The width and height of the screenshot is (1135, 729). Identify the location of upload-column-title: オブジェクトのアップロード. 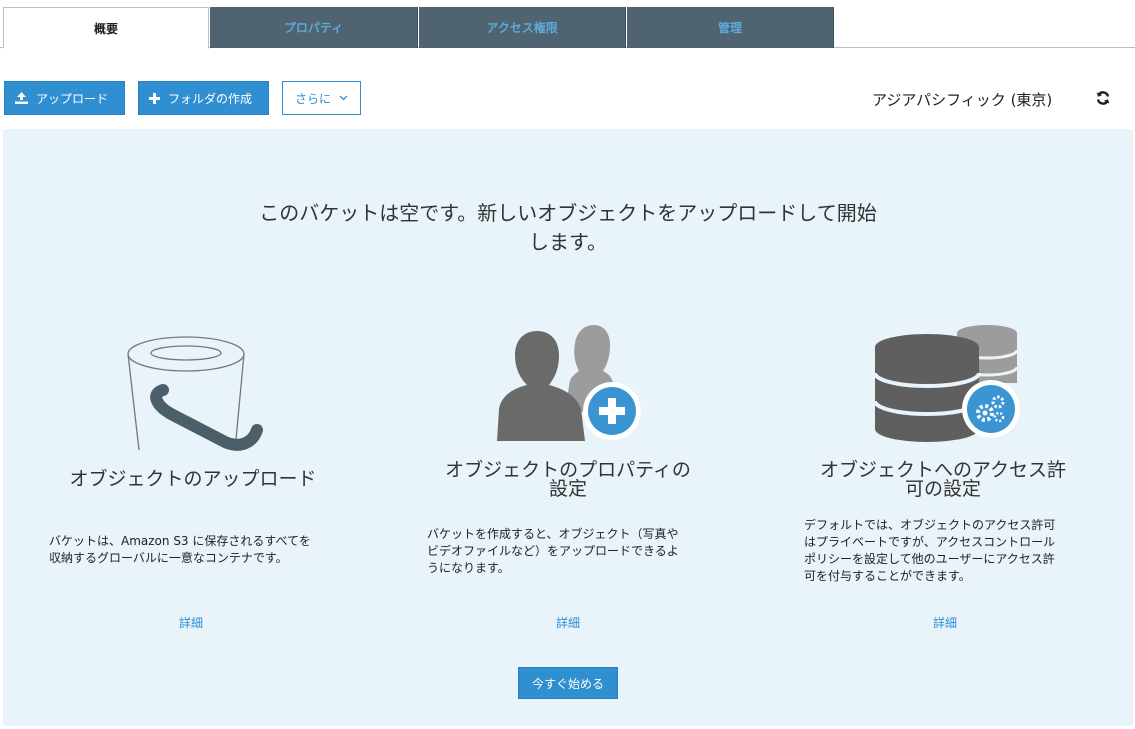
(193, 479).